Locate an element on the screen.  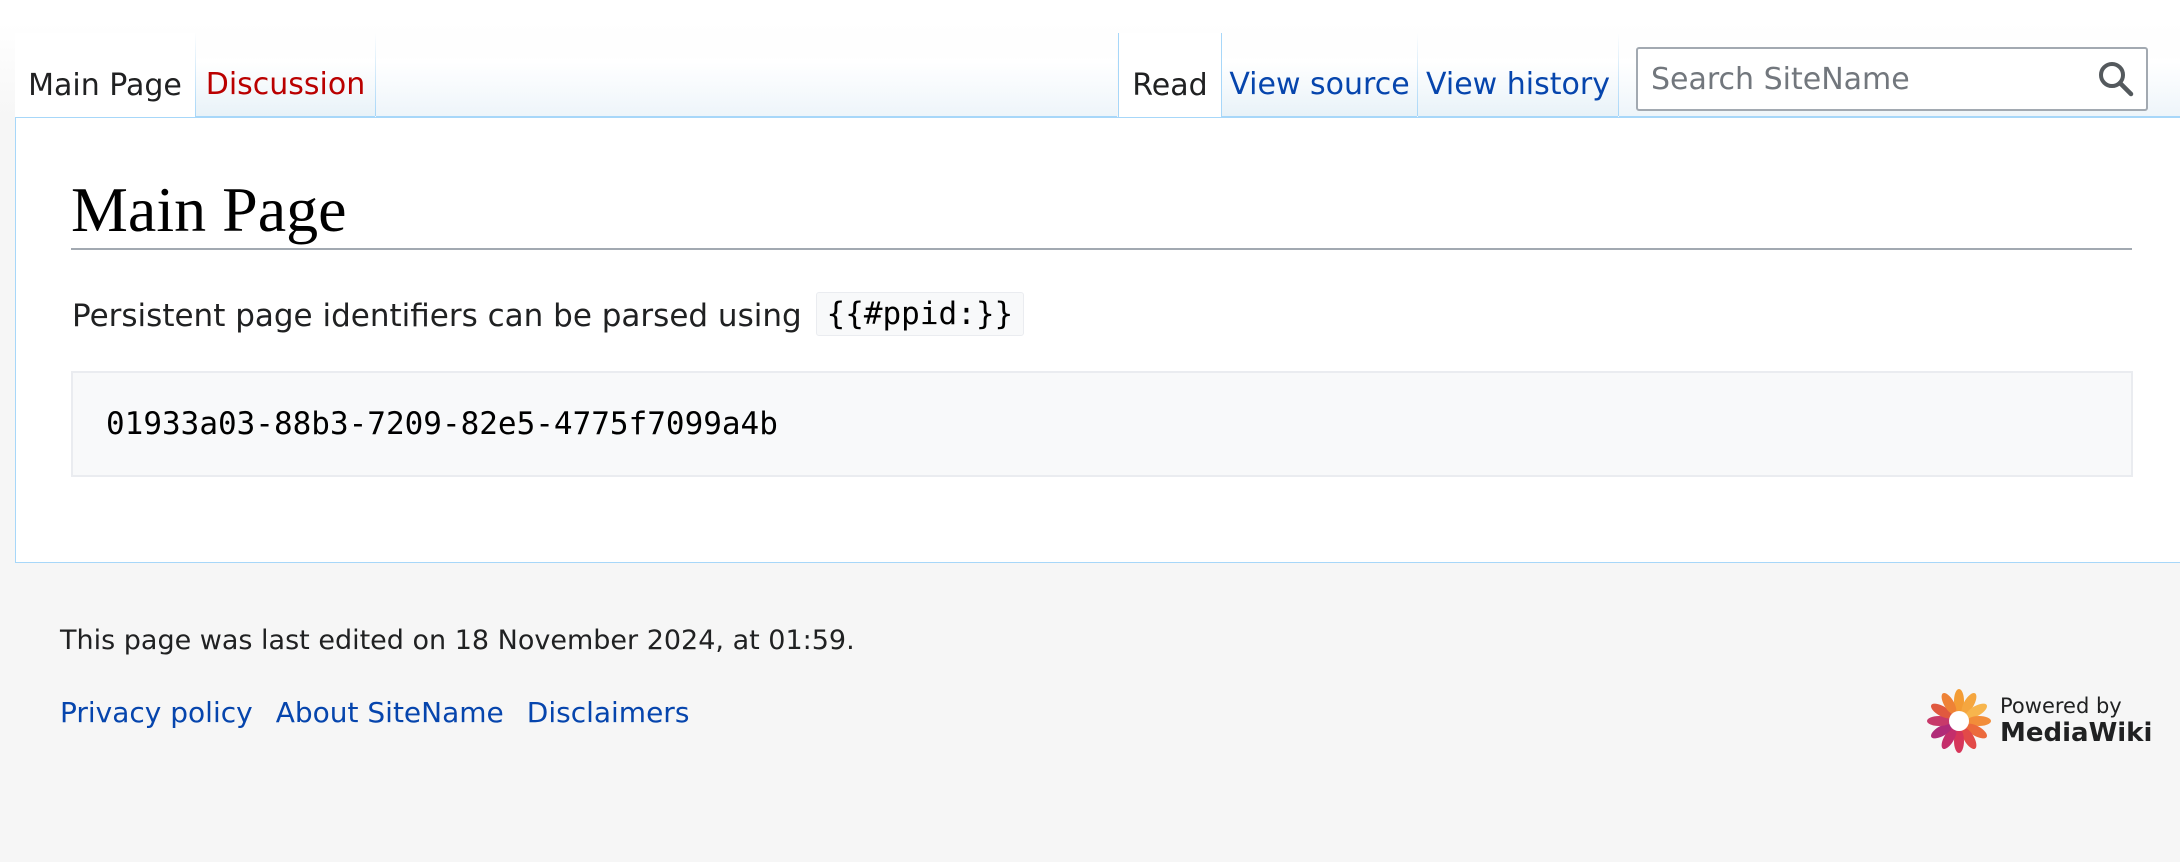
tab-view-source: View source is located at coordinates (1319, 75).